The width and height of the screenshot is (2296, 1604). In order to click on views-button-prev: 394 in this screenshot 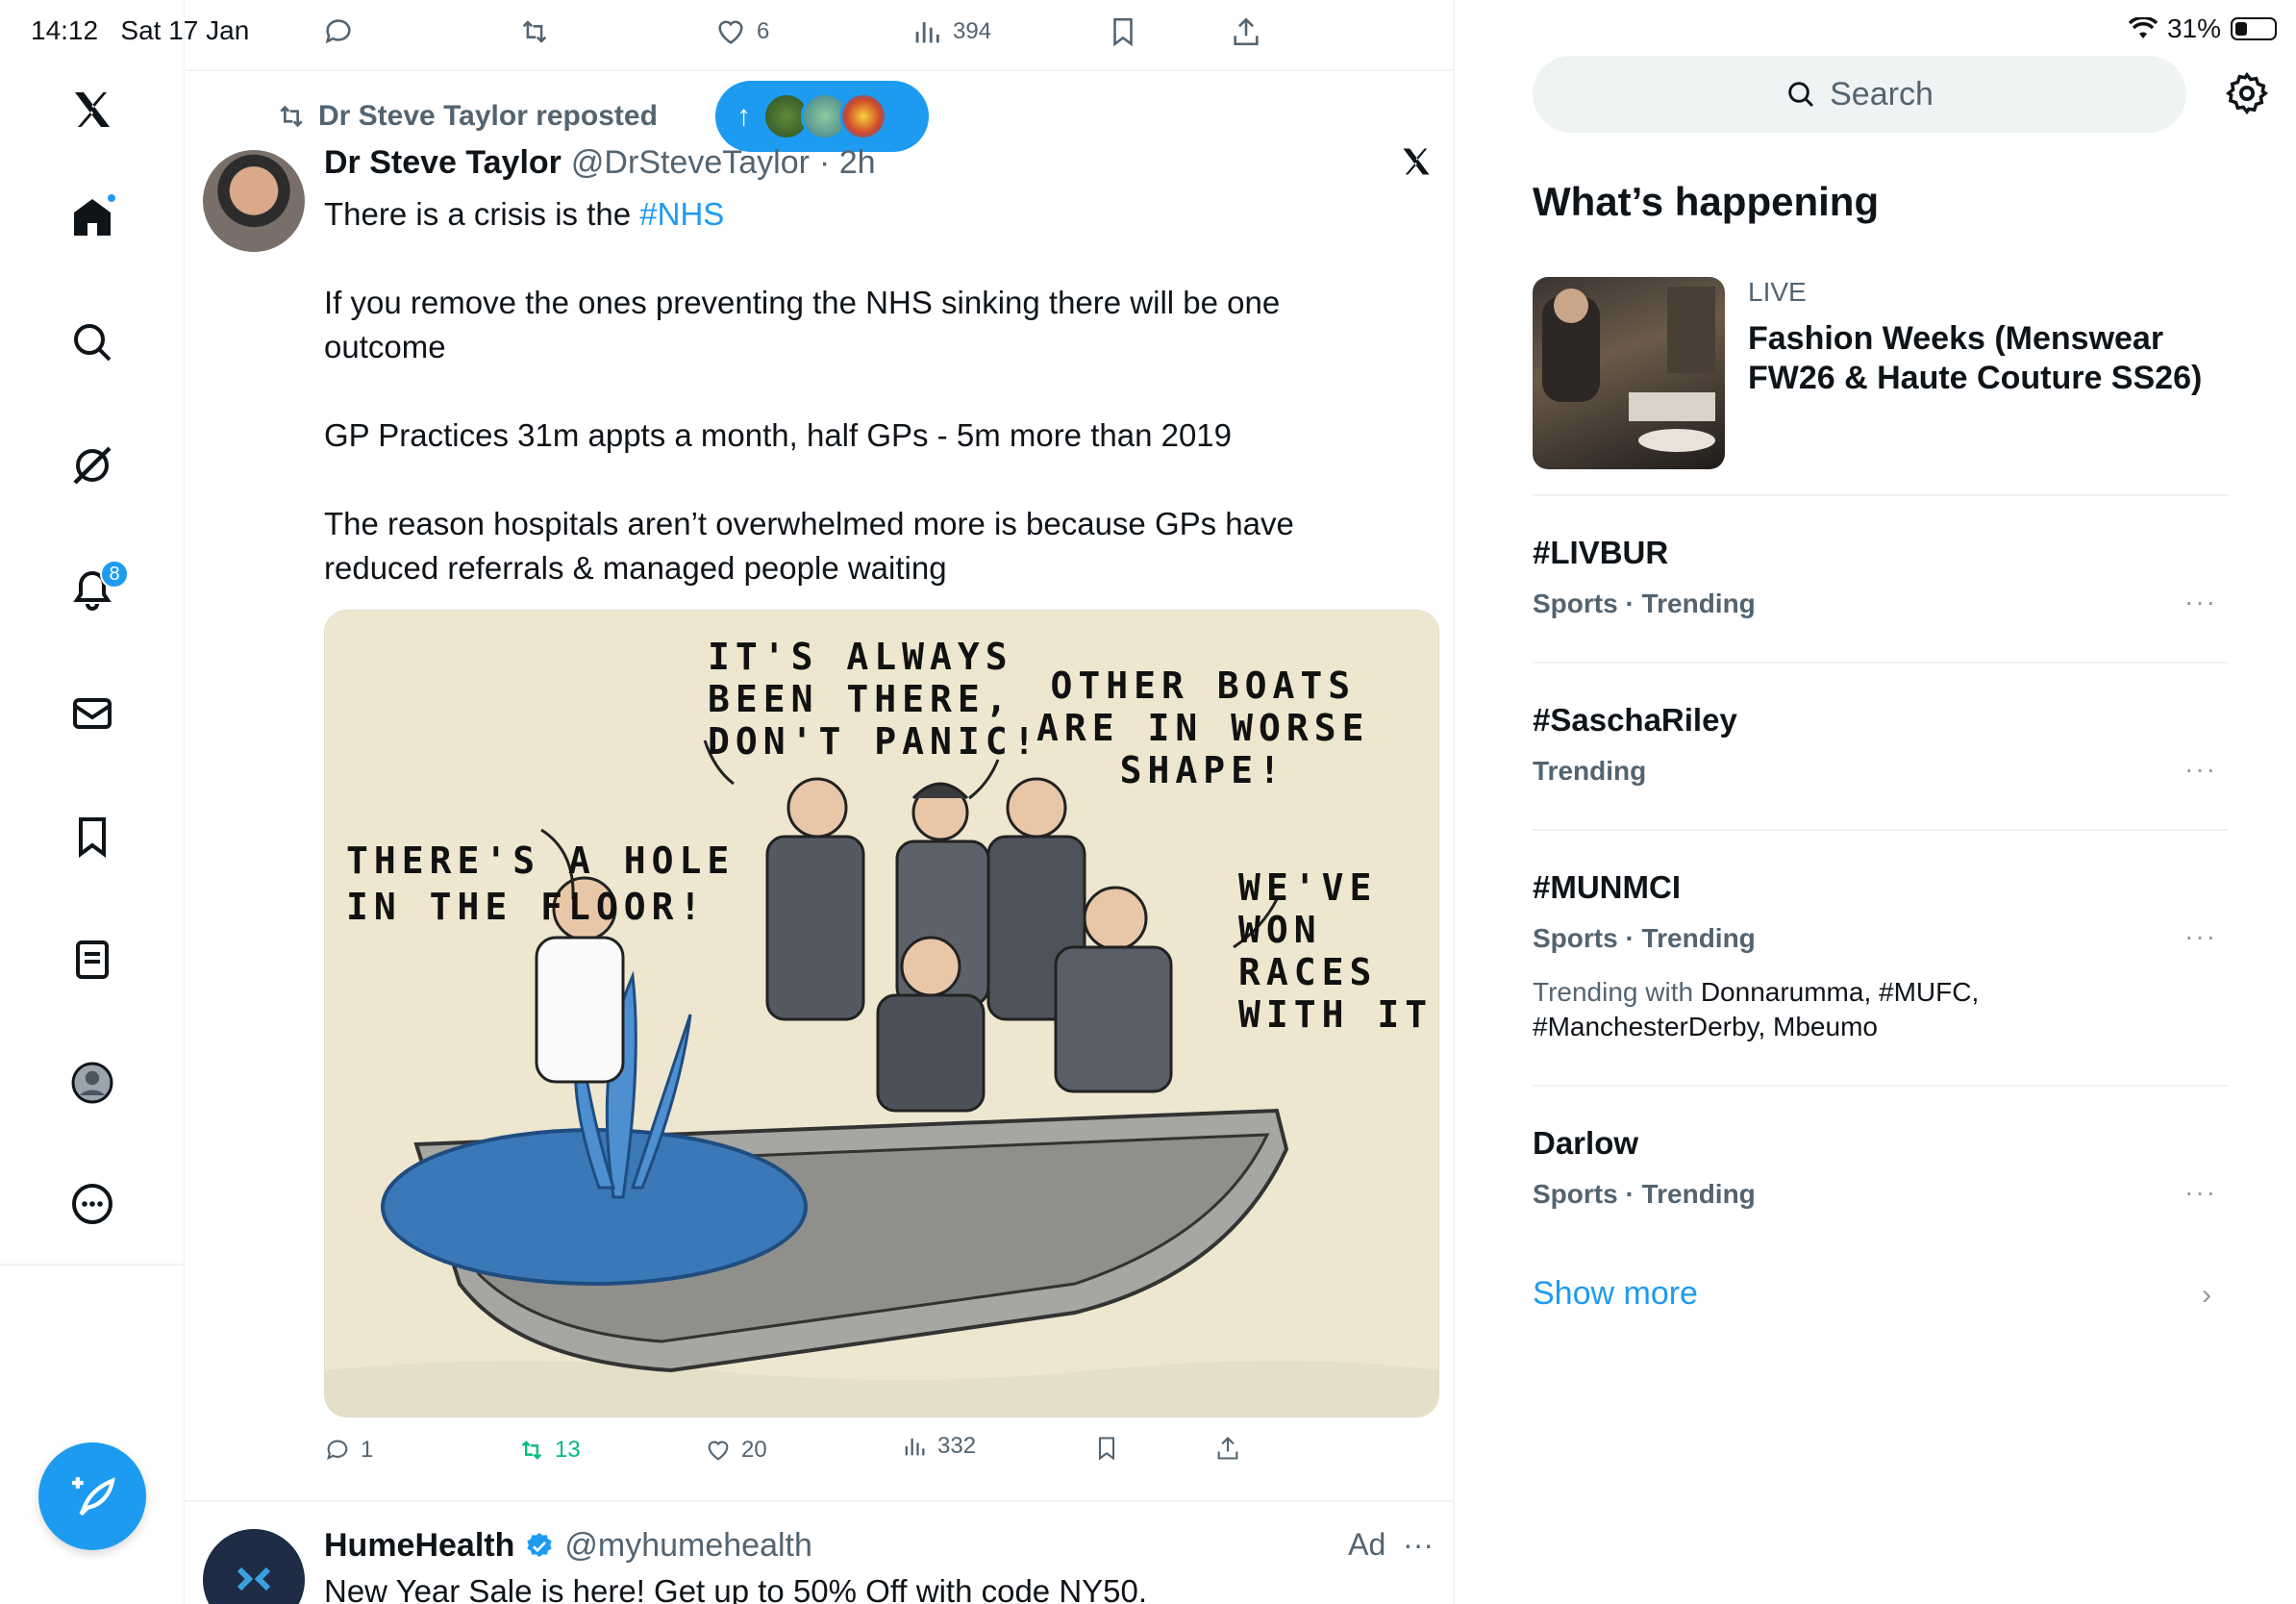, I will do `click(951, 31)`.